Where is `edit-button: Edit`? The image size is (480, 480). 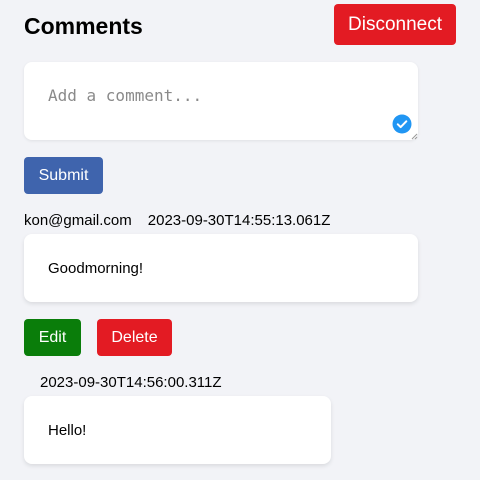 edit-button: Edit is located at coordinates (52, 337).